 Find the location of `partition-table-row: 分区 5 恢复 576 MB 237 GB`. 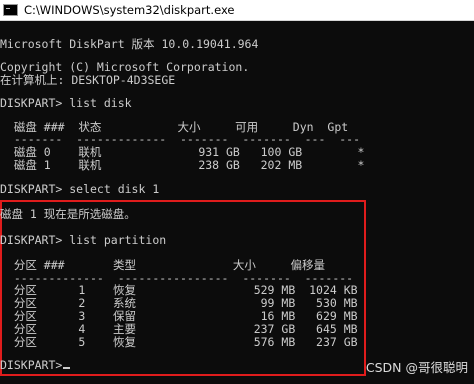

partition-table-row: 分区 5 恢复 576 MB 237 GB is located at coordinates (179, 342).